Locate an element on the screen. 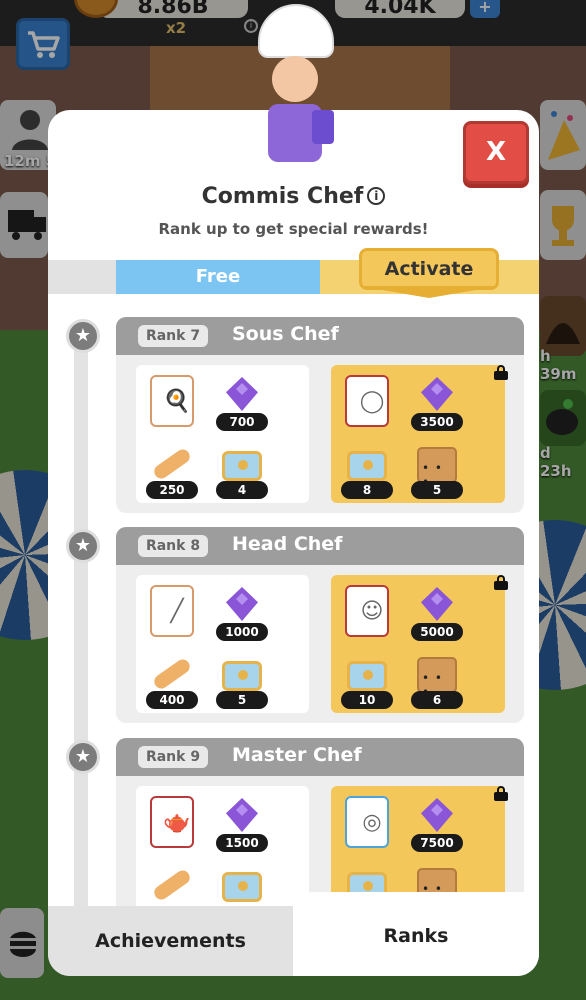  chest-reward: 4 is located at coordinates (242, 471).